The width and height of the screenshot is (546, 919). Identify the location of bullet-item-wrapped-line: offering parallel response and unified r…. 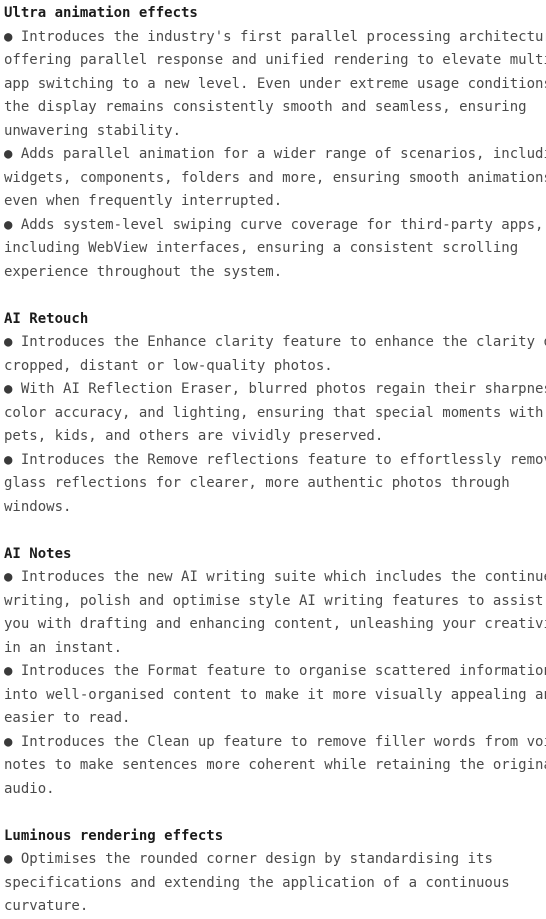
(275, 61).